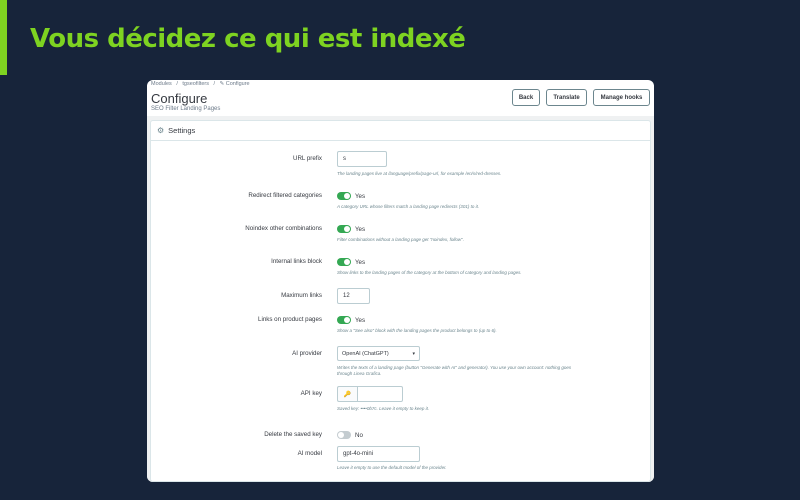  I want to click on page-subtitle: SEO Filter Landing Pages, so click(186, 109).